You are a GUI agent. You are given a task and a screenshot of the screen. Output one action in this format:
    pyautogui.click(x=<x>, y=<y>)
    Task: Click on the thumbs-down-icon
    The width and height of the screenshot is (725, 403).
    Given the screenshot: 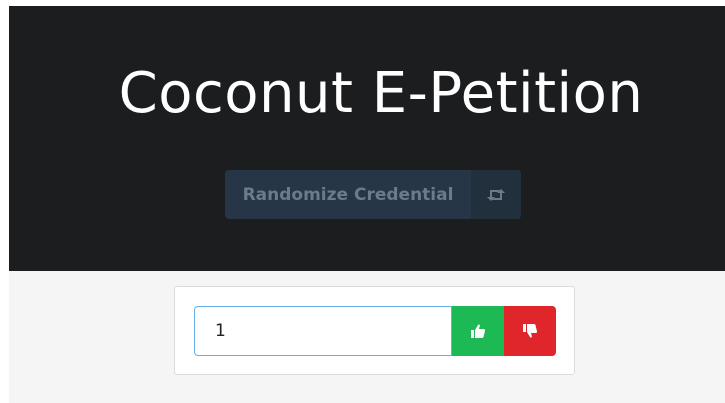 What is the action you would take?
    pyautogui.click(x=530, y=331)
    